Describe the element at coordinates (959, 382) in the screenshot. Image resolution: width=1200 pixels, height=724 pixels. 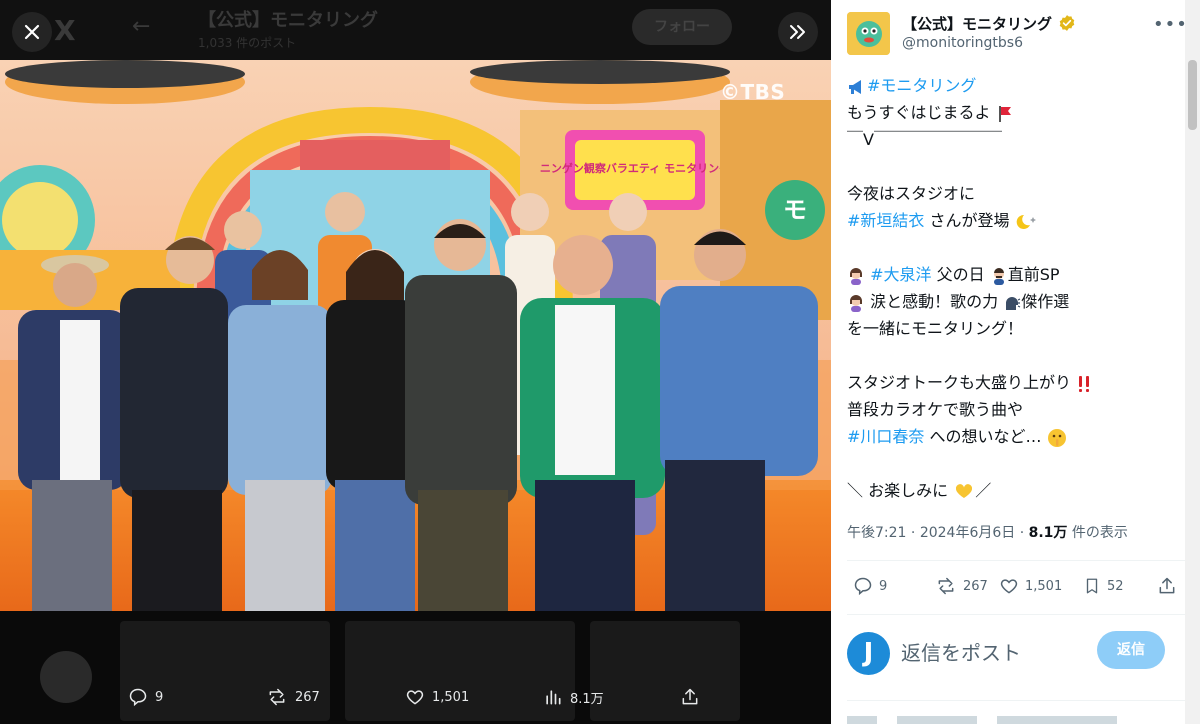
I see `tweet-line: スタジオトークも大盛り上がり` at that location.